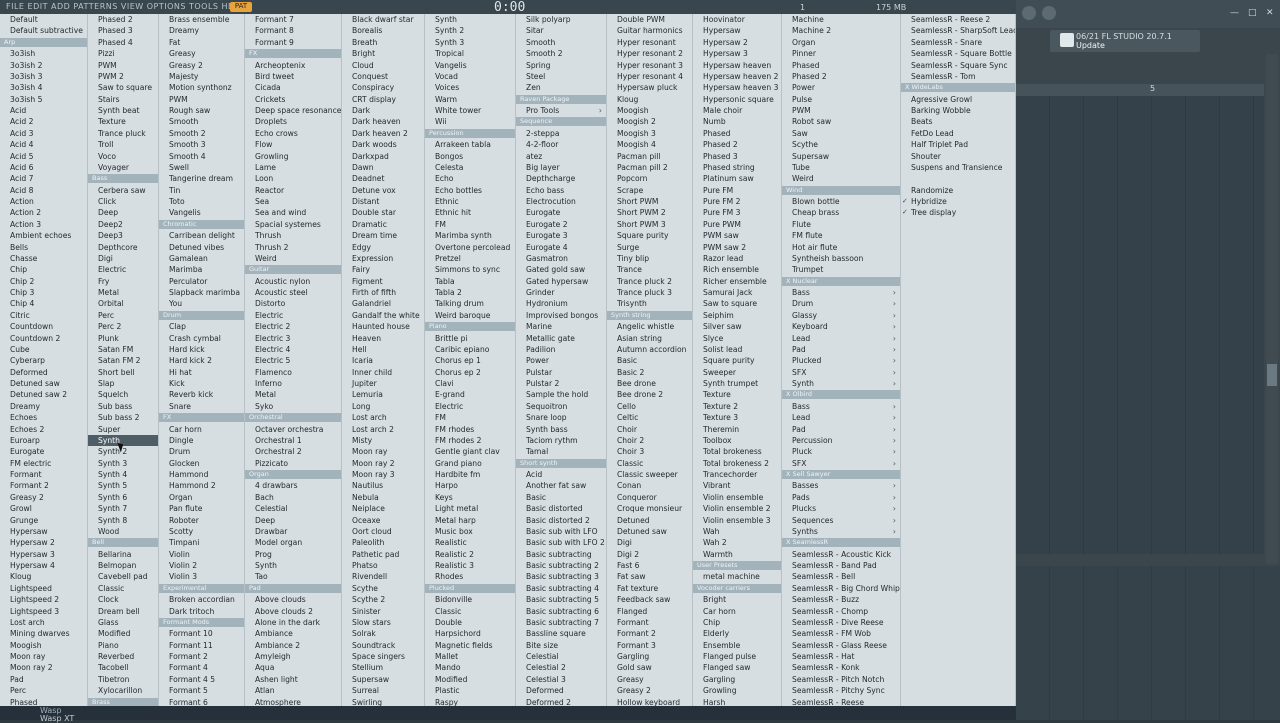  What do you see at coordinates (561, 440) in the screenshot?
I see `menu-item: Taciom rythm` at bounding box center [561, 440].